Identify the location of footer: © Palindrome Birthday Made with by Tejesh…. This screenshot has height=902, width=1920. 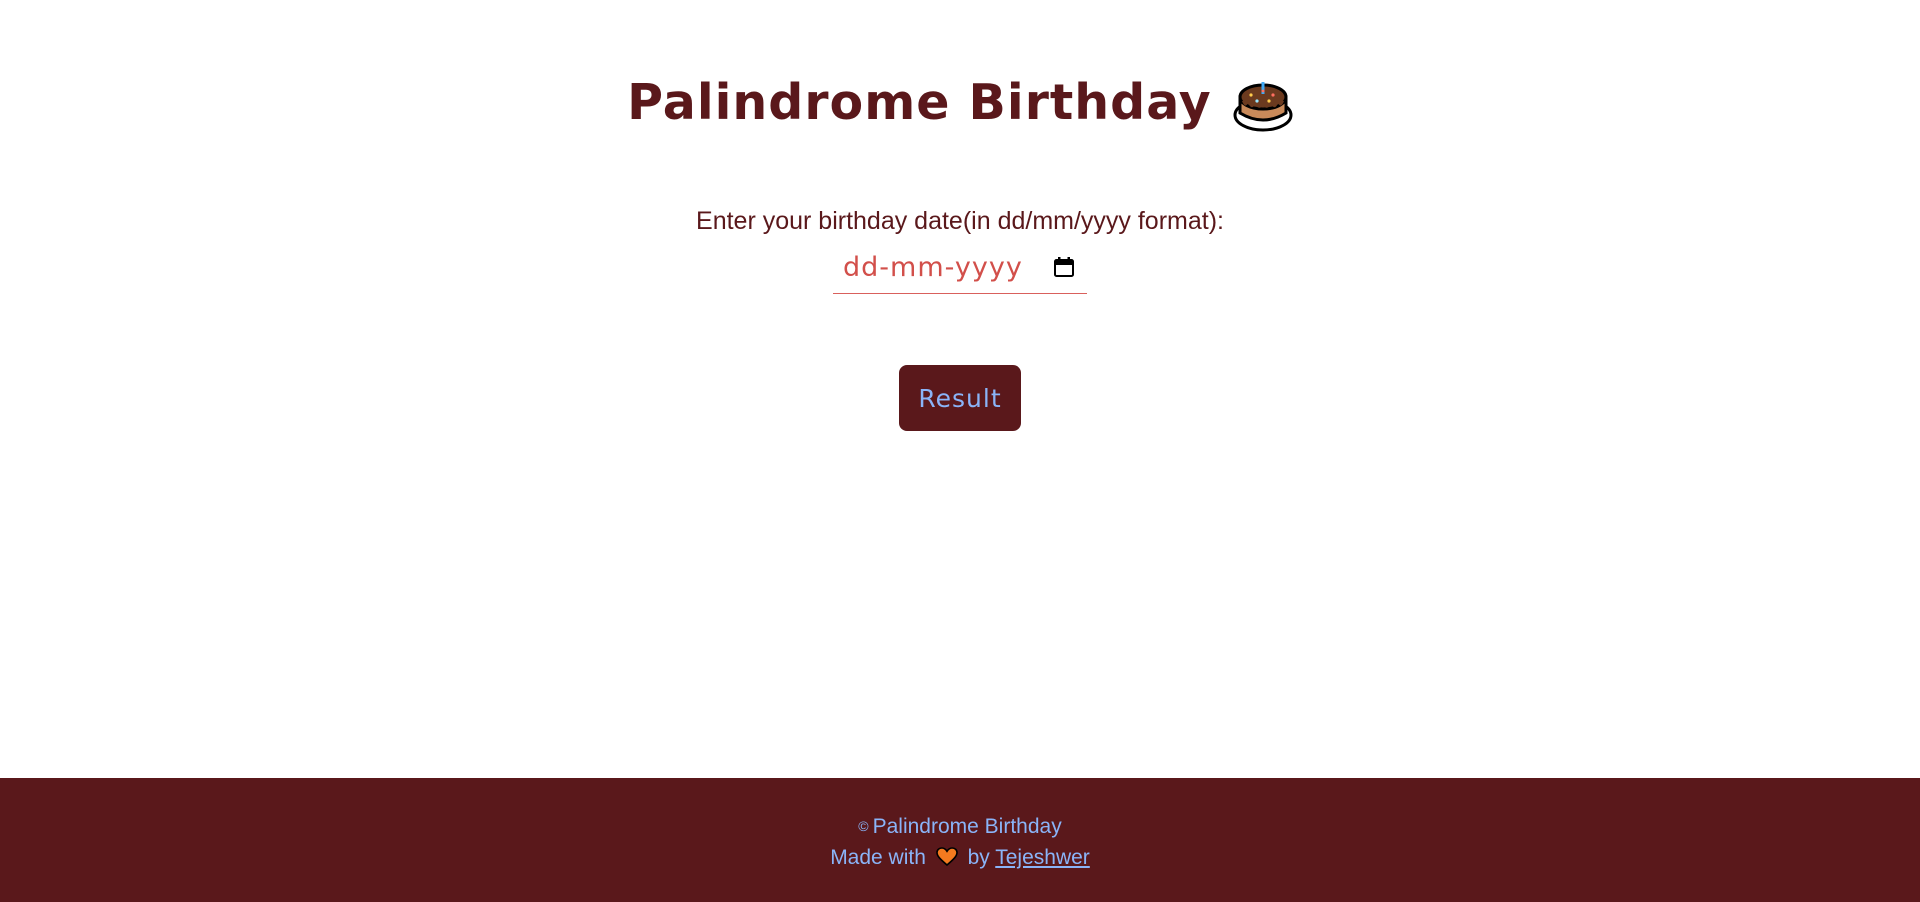
(960, 840).